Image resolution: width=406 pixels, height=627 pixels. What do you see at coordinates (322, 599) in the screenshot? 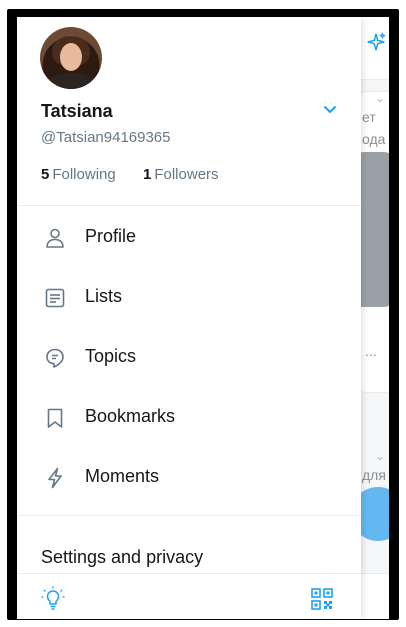
I see `qr-code-icon` at bounding box center [322, 599].